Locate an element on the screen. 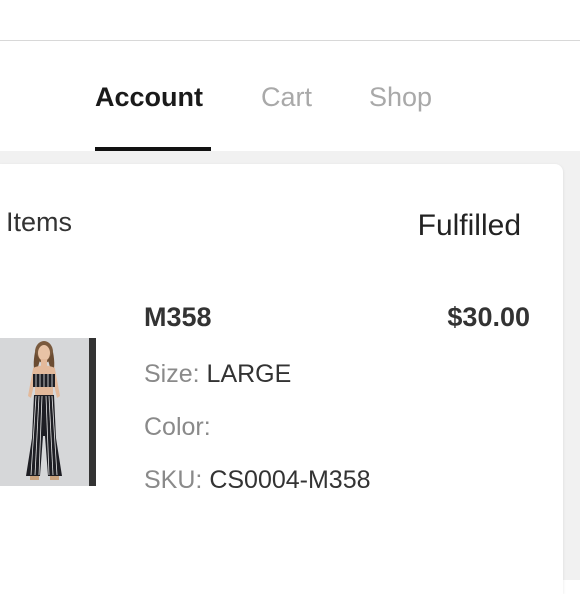 The width and height of the screenshot is (580, 594). striped-outfit-photo-icon is located at coordinates (48, 412).